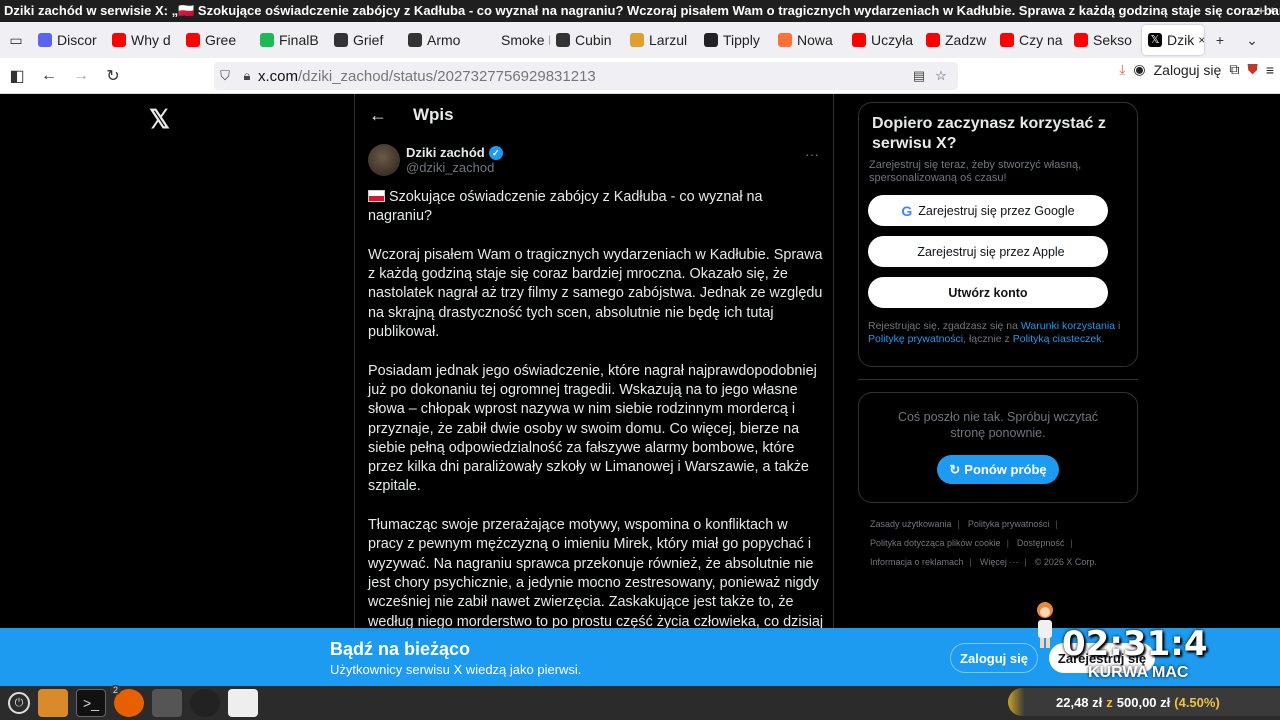  What do you see at coordinates (1188, 70) in the screenshot?
I see `login-label: Zaloguj się` at bounding box center [1188, 70].